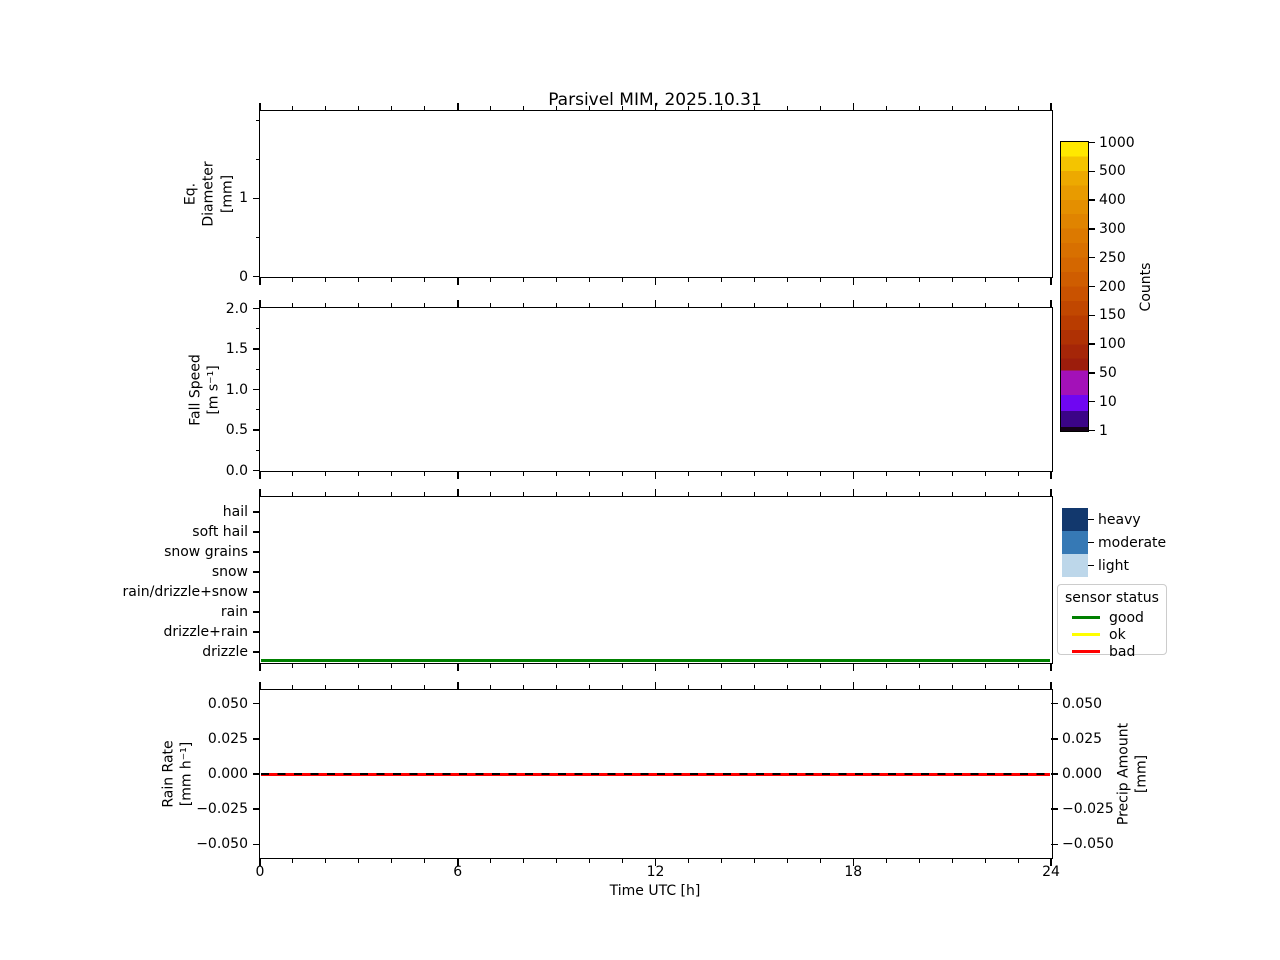  What do you see at coordinates (236, 470) in the screenshot?
I see `y-tick-label: 0.0` at bounding box center [236, 470].